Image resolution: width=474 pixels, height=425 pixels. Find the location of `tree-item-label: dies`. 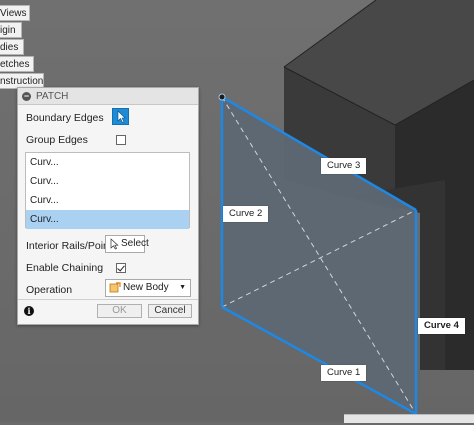

tree-item-label: dies is located at coordinates (9, 47).